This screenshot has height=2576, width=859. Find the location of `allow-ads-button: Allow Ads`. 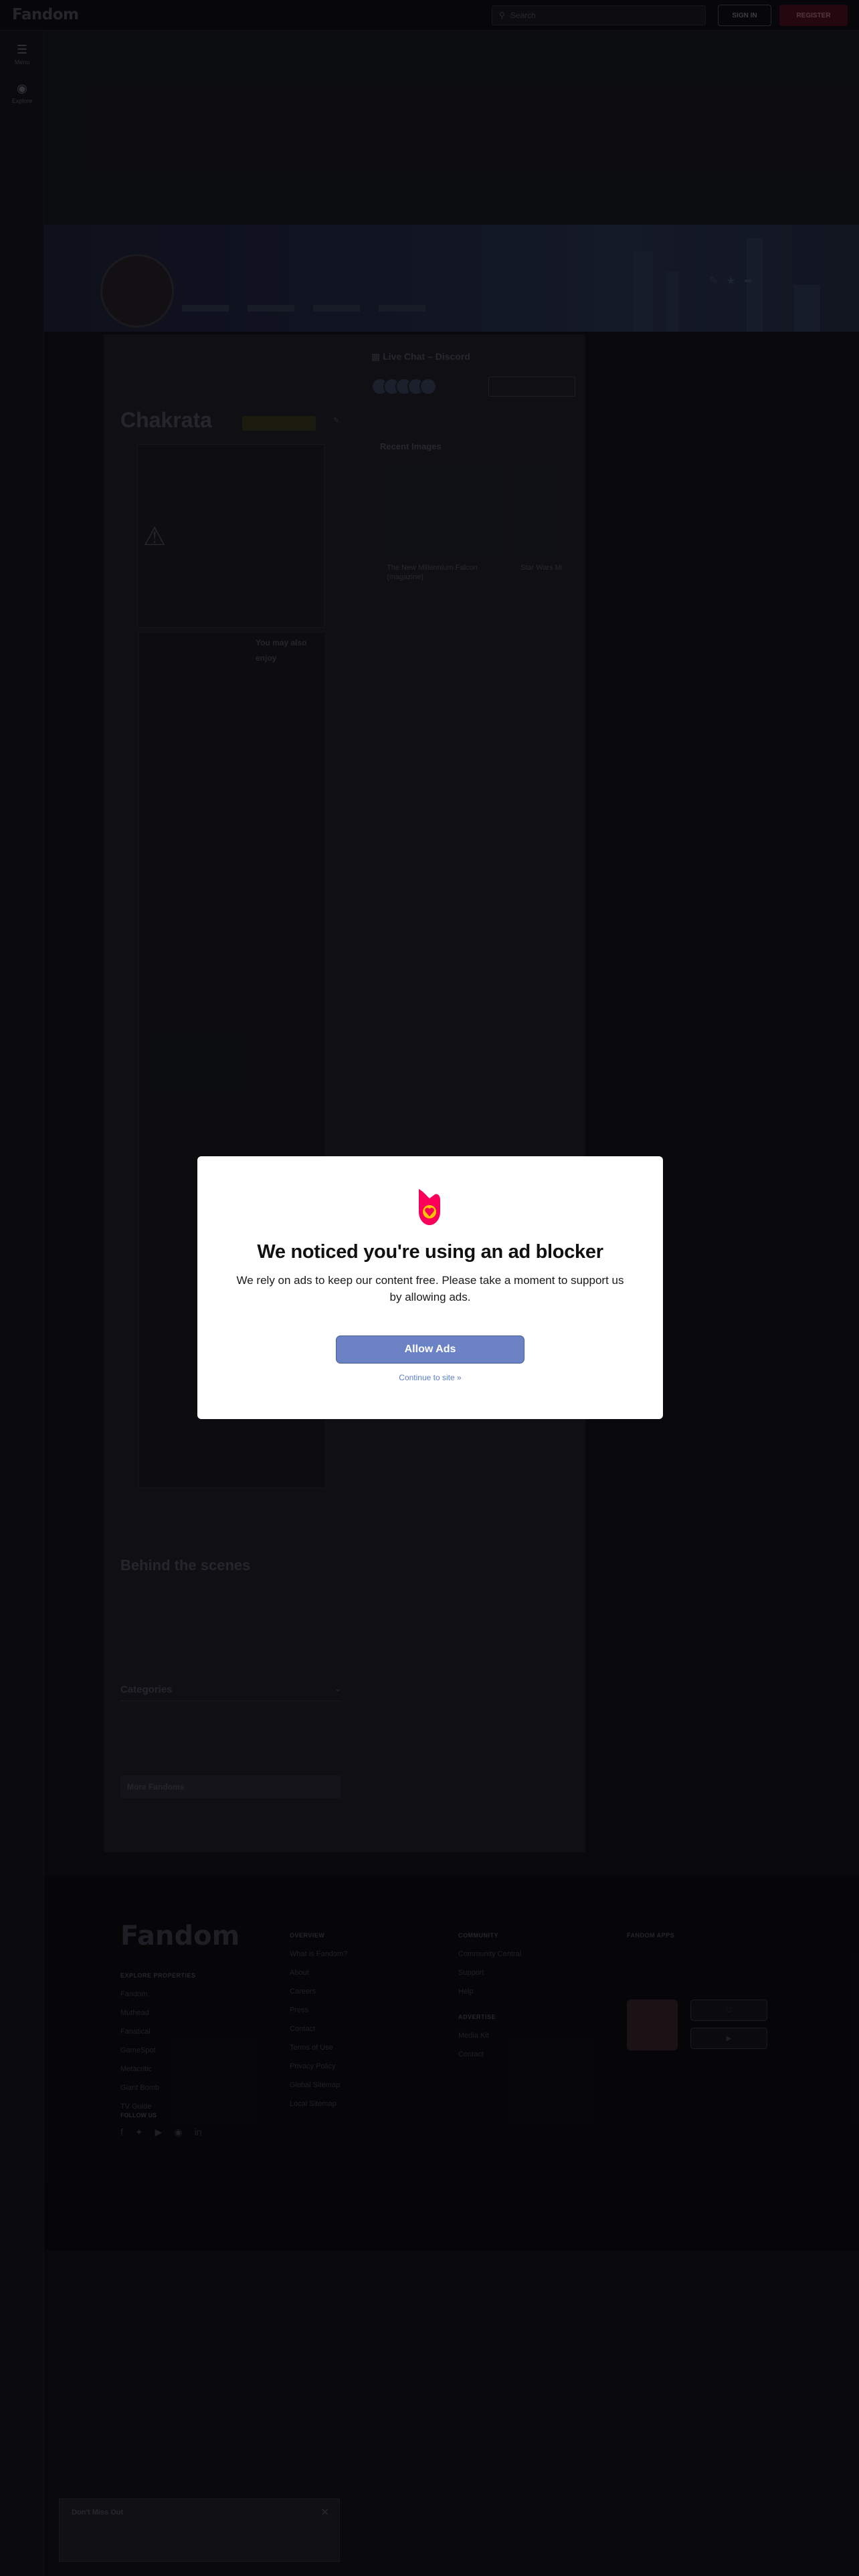

allow-ads-button: Allow Ads is located at coordinates (430, 1349).